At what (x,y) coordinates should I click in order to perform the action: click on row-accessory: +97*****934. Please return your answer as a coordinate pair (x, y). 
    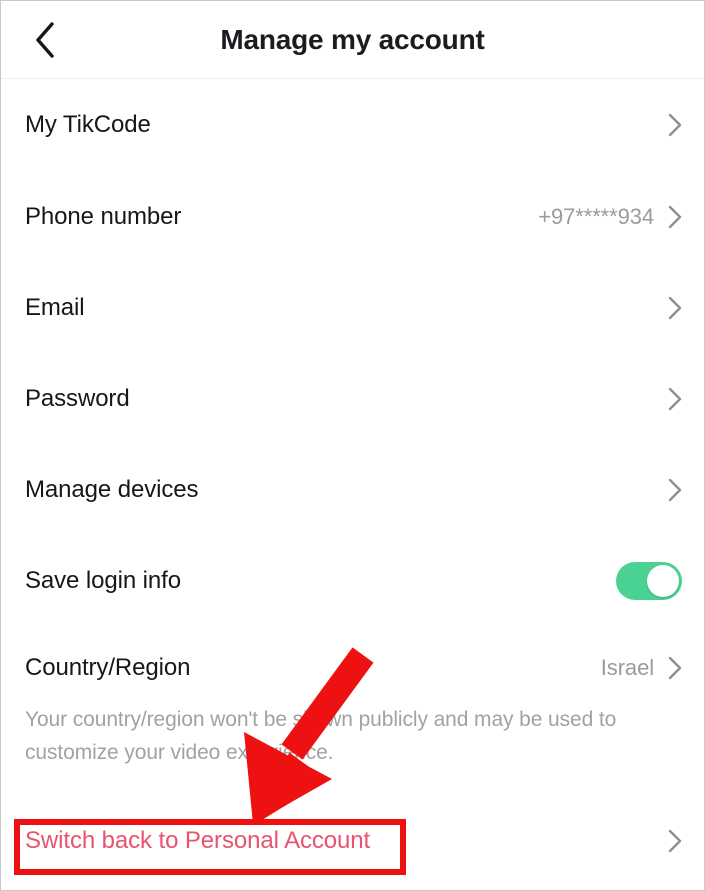
    Looking at the image, I should click on (610, 217).